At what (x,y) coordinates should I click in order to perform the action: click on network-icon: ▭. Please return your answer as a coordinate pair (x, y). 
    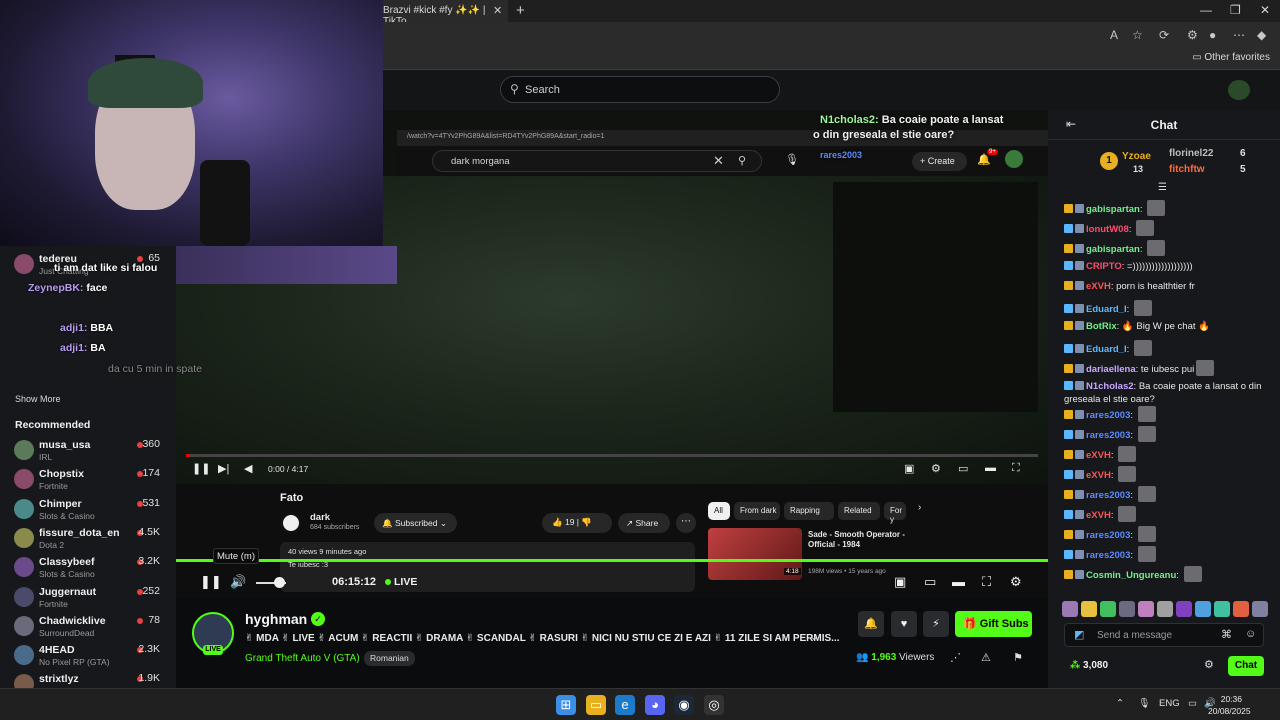
    Looking at the image, I should click on (1192, 703).